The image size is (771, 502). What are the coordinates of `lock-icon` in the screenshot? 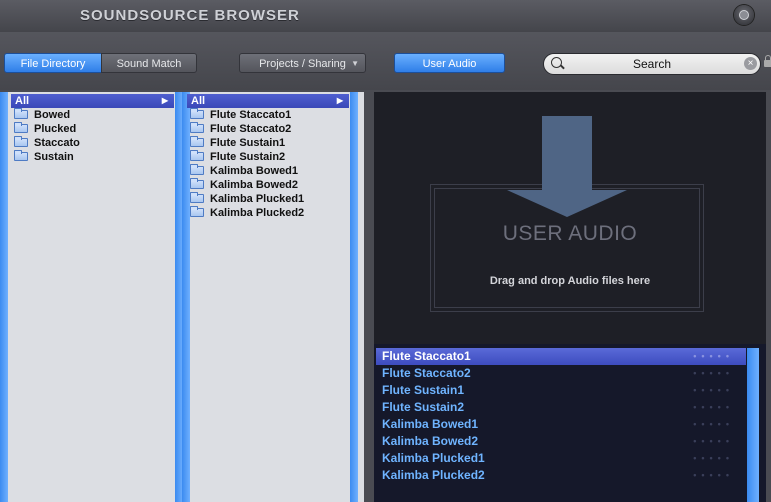 It's located at (767, 61).